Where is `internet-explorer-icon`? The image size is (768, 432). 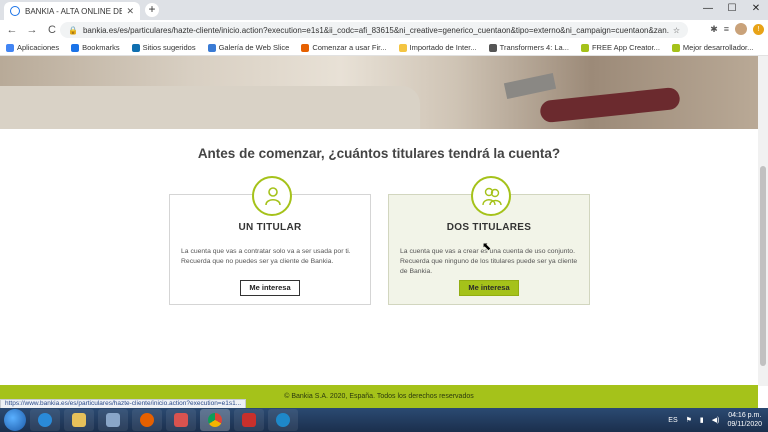 internet-explorer-icon is located at coordinates (45, 420).